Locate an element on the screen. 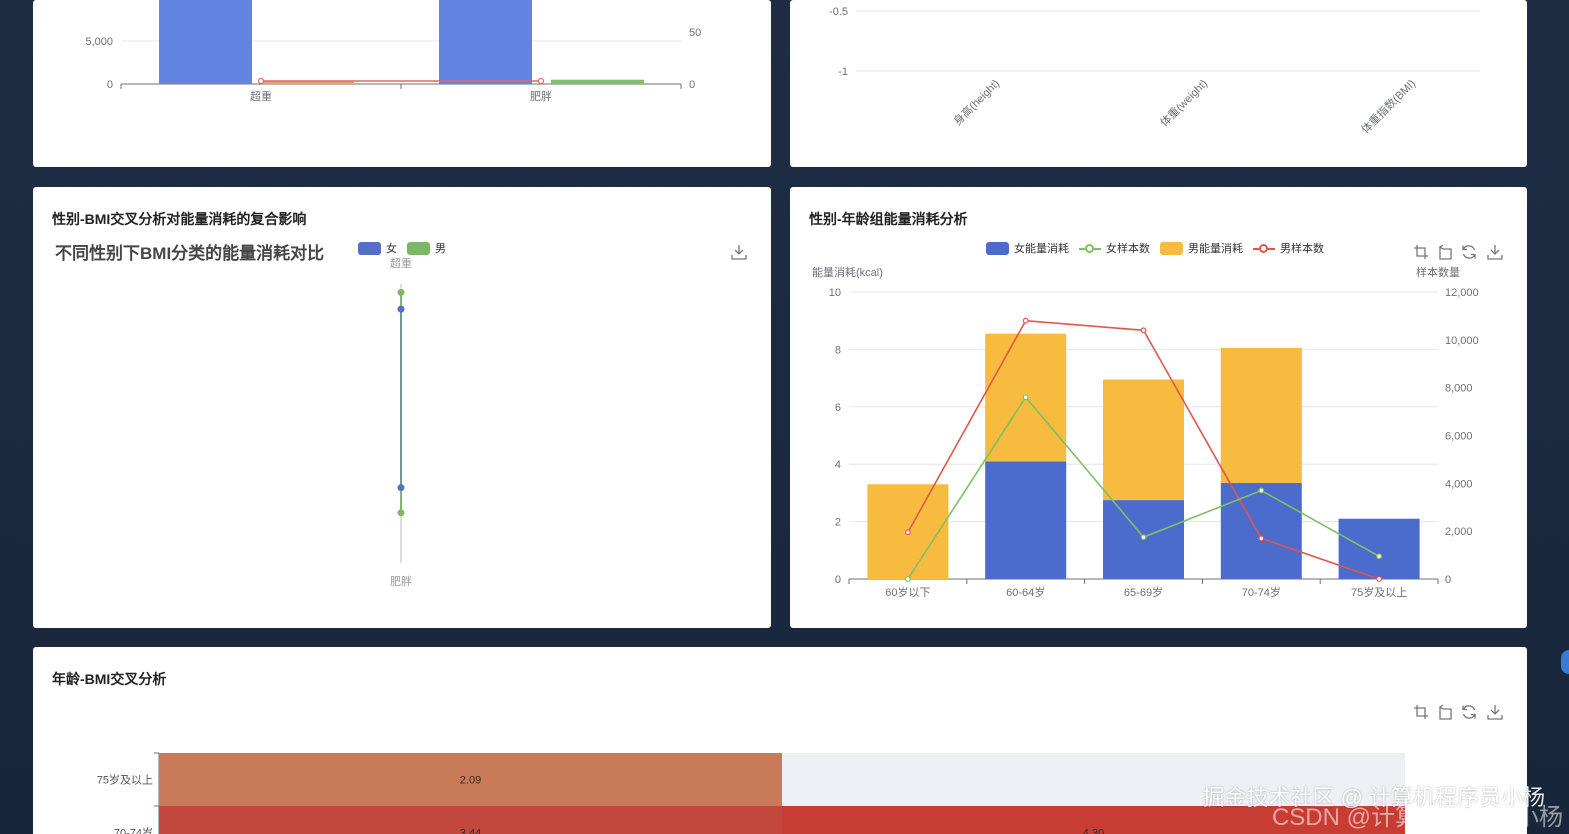  x-tick-label: 60-64岁 is located at coordinates (1025, 592).